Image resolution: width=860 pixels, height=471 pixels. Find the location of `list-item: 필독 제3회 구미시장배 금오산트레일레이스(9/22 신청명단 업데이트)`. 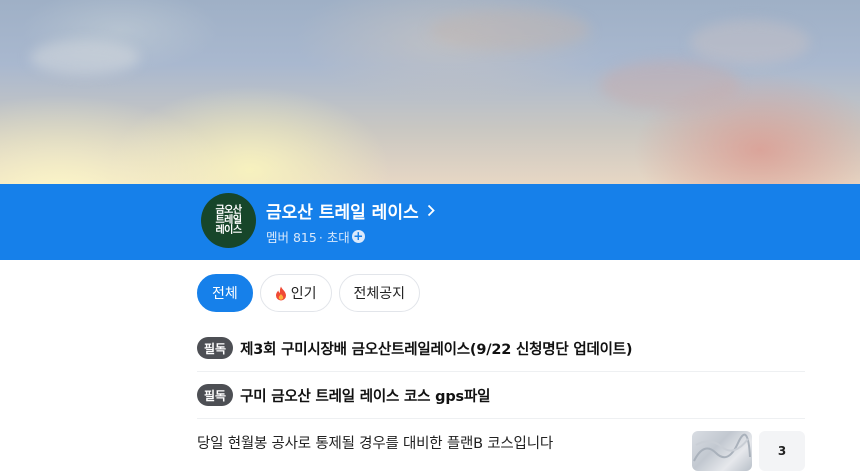

list-item: 필독 제3회 구미시장배 금오산트레일레이스(9/22 신청명단 업데이트) is located at coordinates (501, 348).